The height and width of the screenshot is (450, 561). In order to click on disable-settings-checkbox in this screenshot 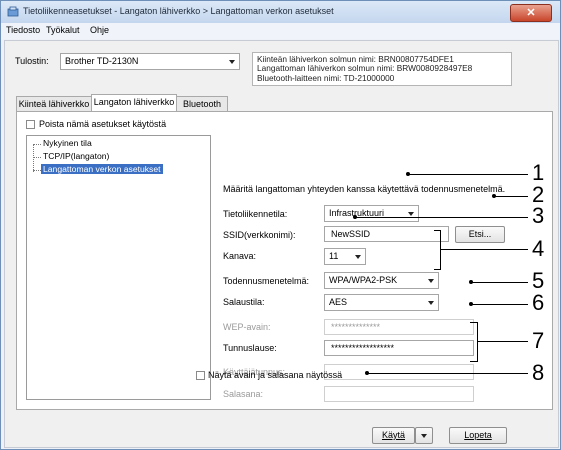, I will do `click(30, 124)`.